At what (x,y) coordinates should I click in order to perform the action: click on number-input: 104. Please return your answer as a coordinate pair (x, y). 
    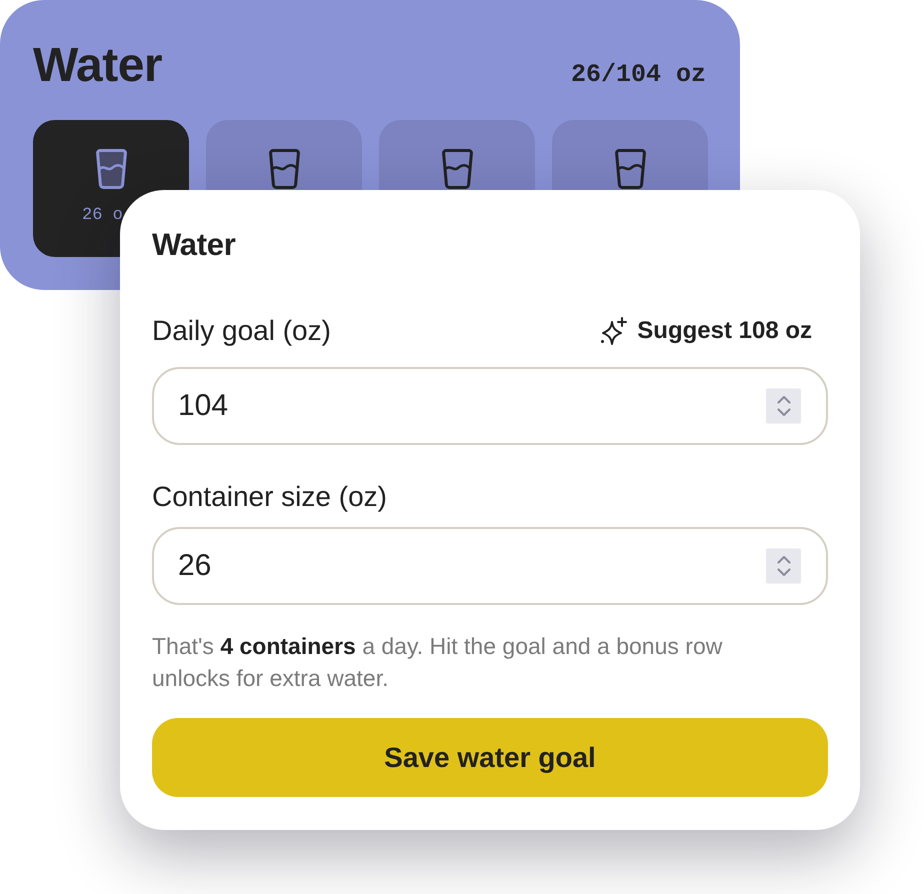
    Looking at the image, I should click on (490, 406).